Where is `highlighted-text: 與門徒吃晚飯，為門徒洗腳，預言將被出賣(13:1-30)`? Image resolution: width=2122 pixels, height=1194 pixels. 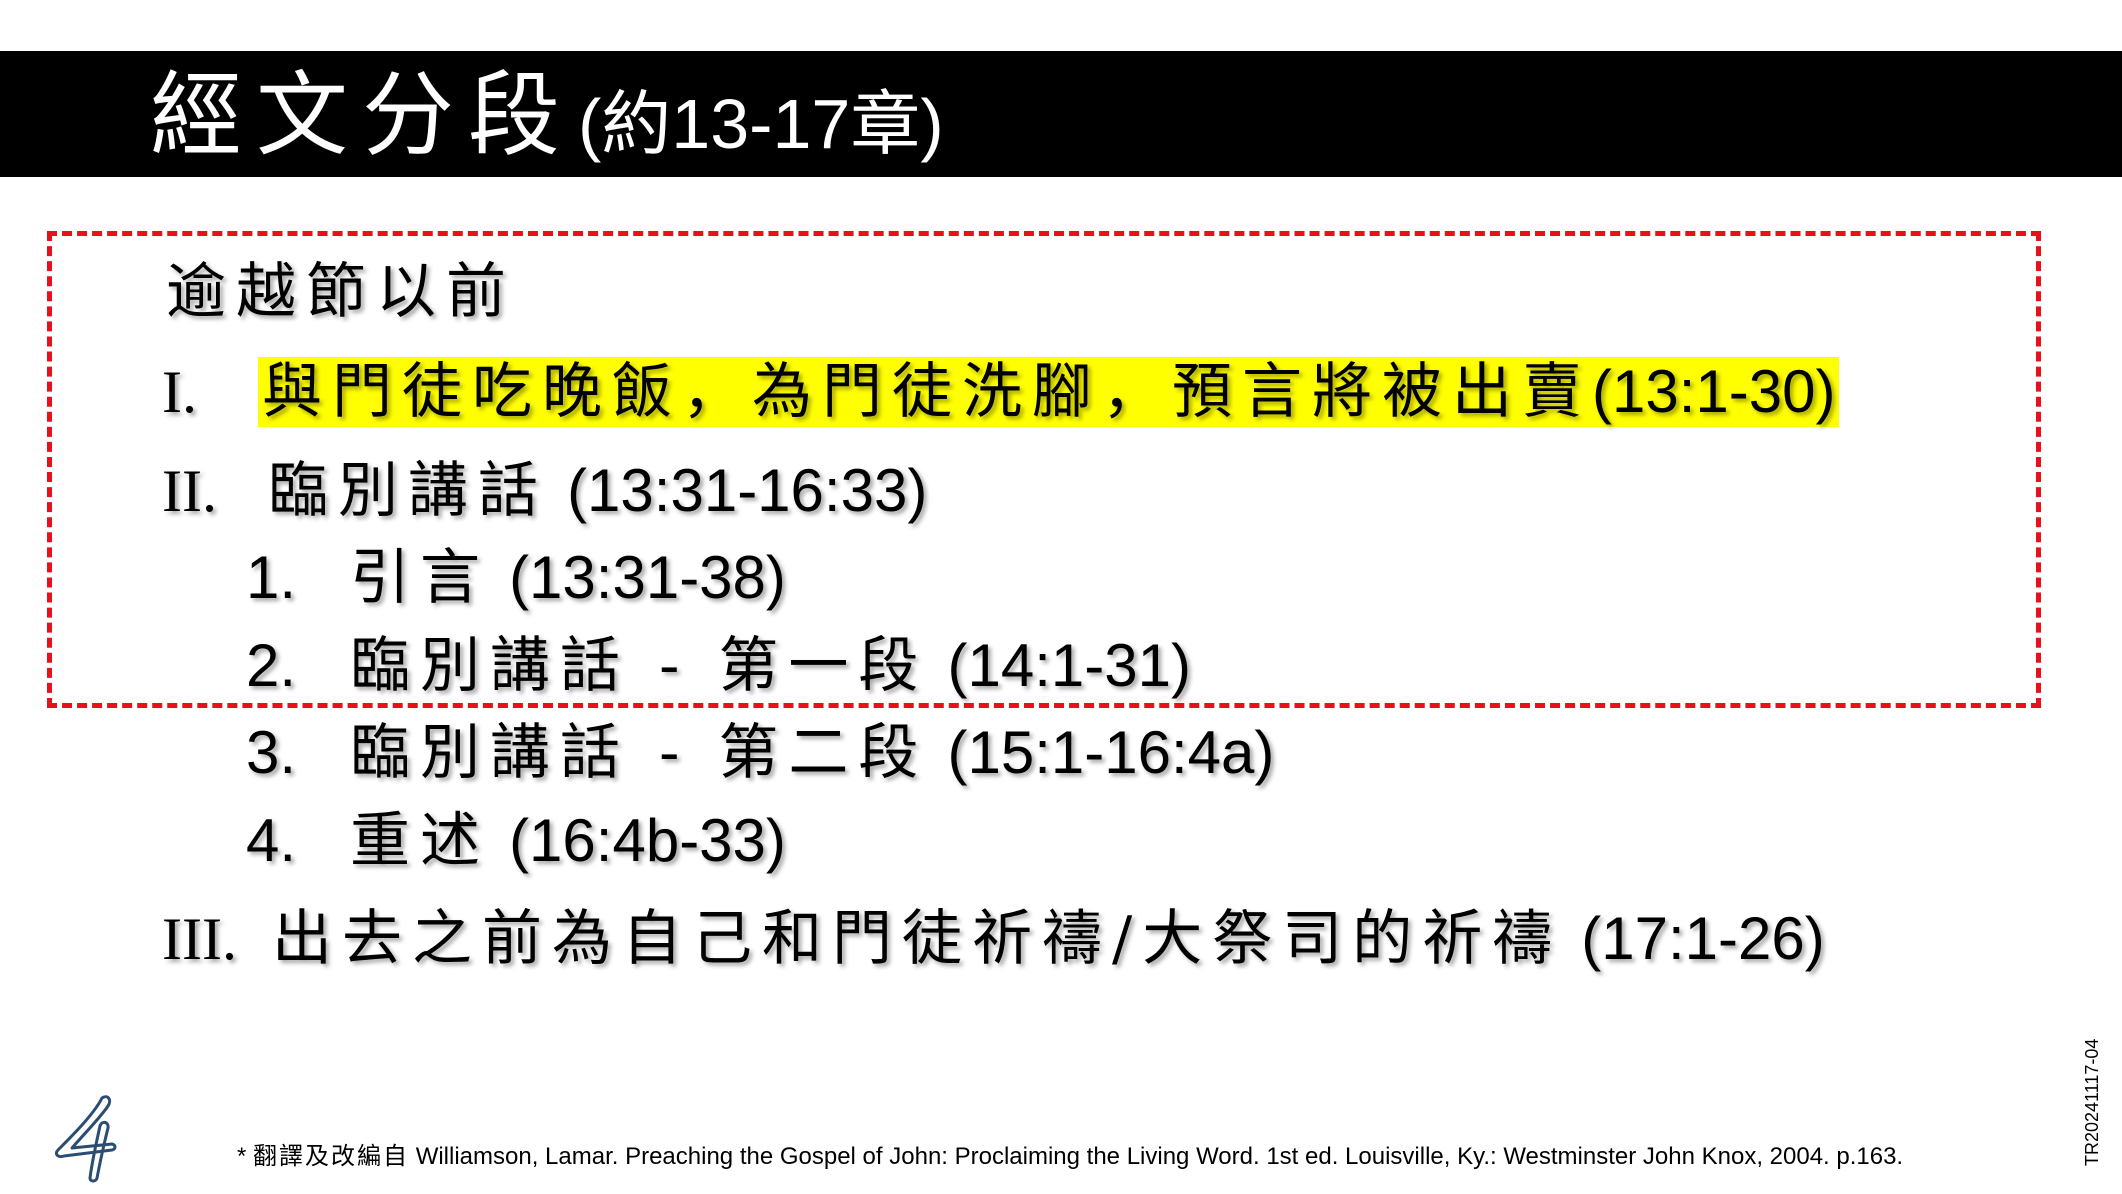 highlighted-text: 與門徒吃晚飯，為門徒洗腳，預言將被出賣(13:1-30) is located at coordinates (1049, 392).